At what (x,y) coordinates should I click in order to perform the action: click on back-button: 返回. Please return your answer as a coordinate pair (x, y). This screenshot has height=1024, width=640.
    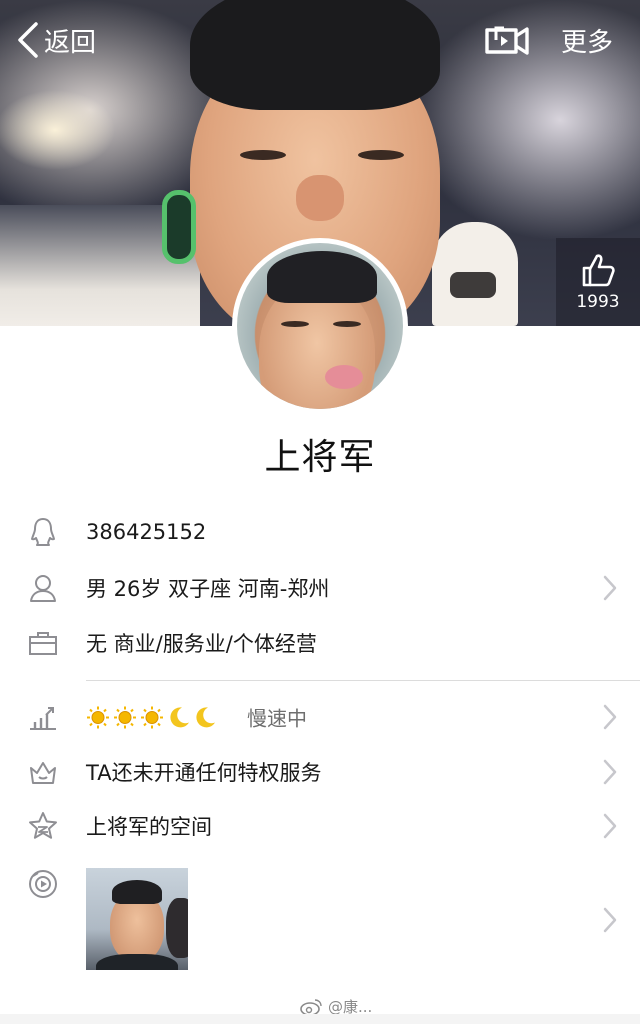
    Looking at the image, I should click on (55, 40).